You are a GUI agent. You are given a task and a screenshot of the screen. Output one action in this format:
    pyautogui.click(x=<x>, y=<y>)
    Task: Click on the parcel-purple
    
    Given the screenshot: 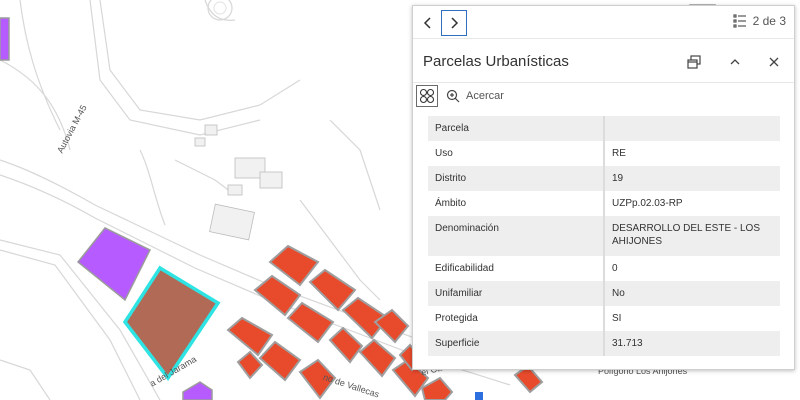 What is the action you would take?
    pyautogui.click(x=5, y=39)
    